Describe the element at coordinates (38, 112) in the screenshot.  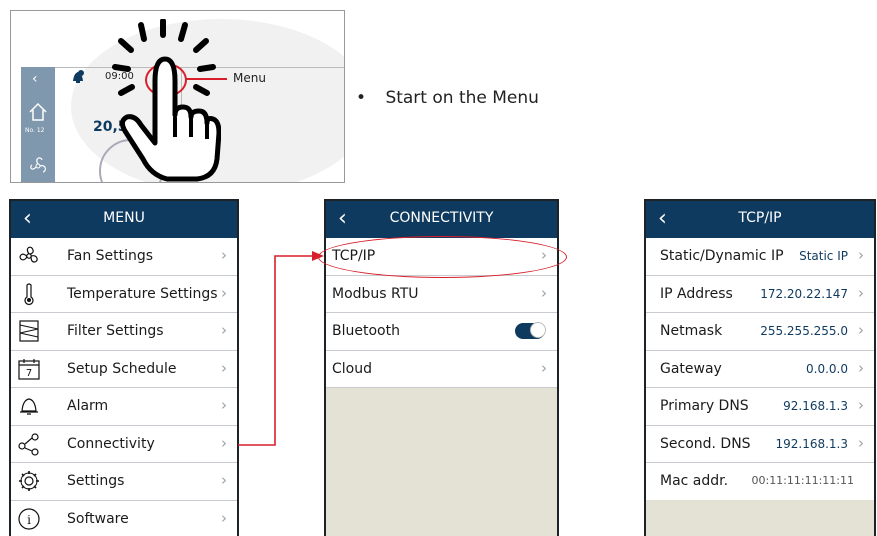
I see `mini-home-icon` at that location.